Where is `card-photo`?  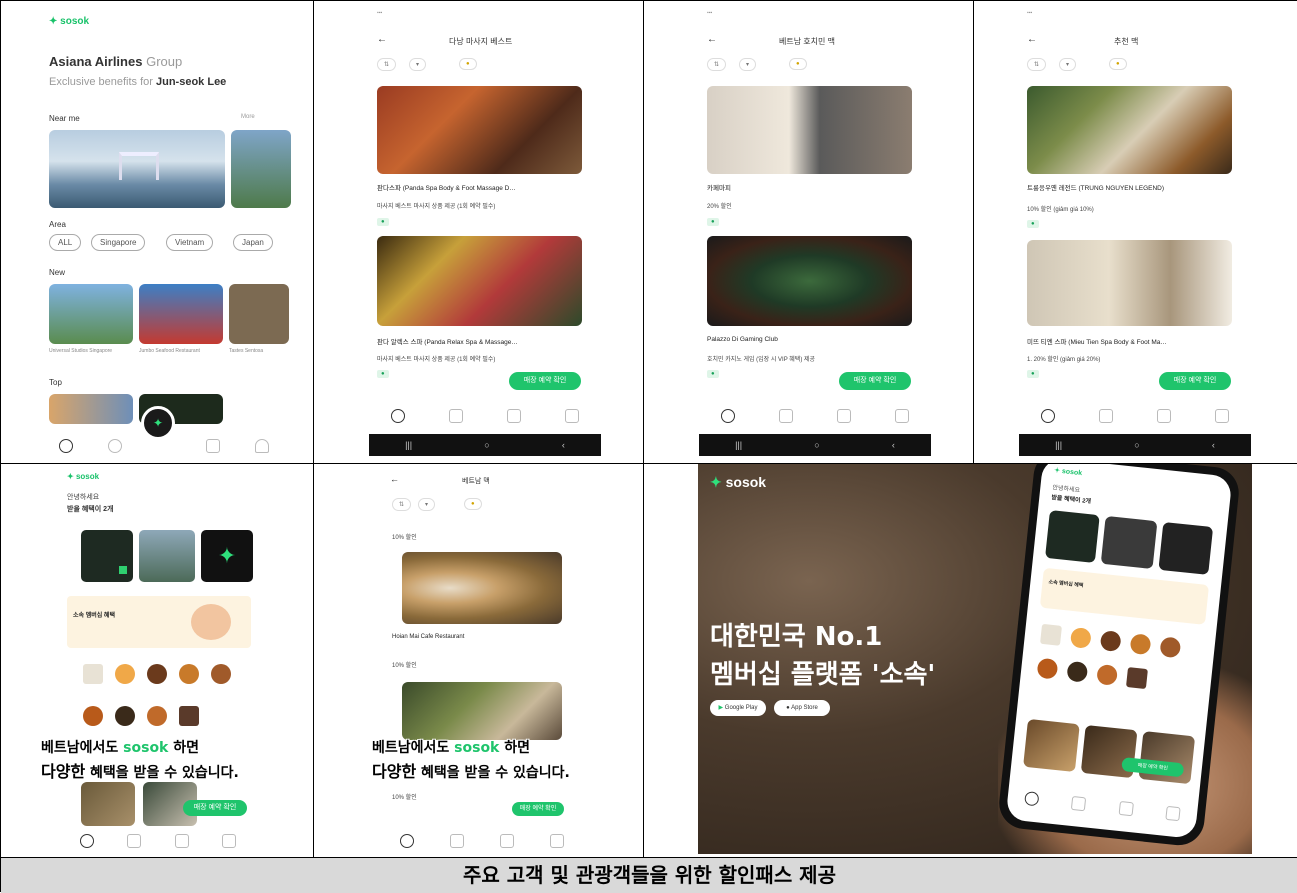 card-photo is located at coordinates (1129, 542).